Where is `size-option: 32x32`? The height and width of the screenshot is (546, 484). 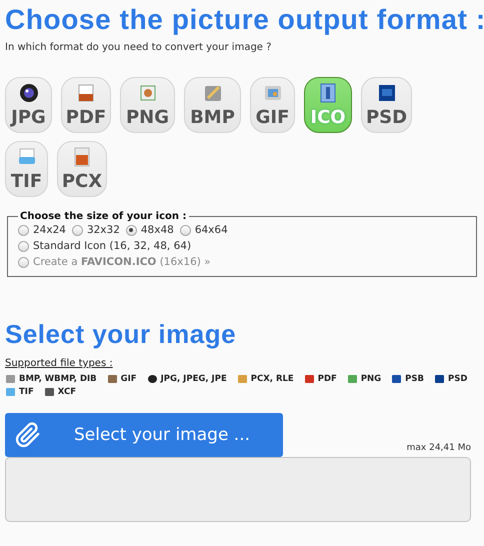 size-option: 32x32 is located at coordinates (96, 230).